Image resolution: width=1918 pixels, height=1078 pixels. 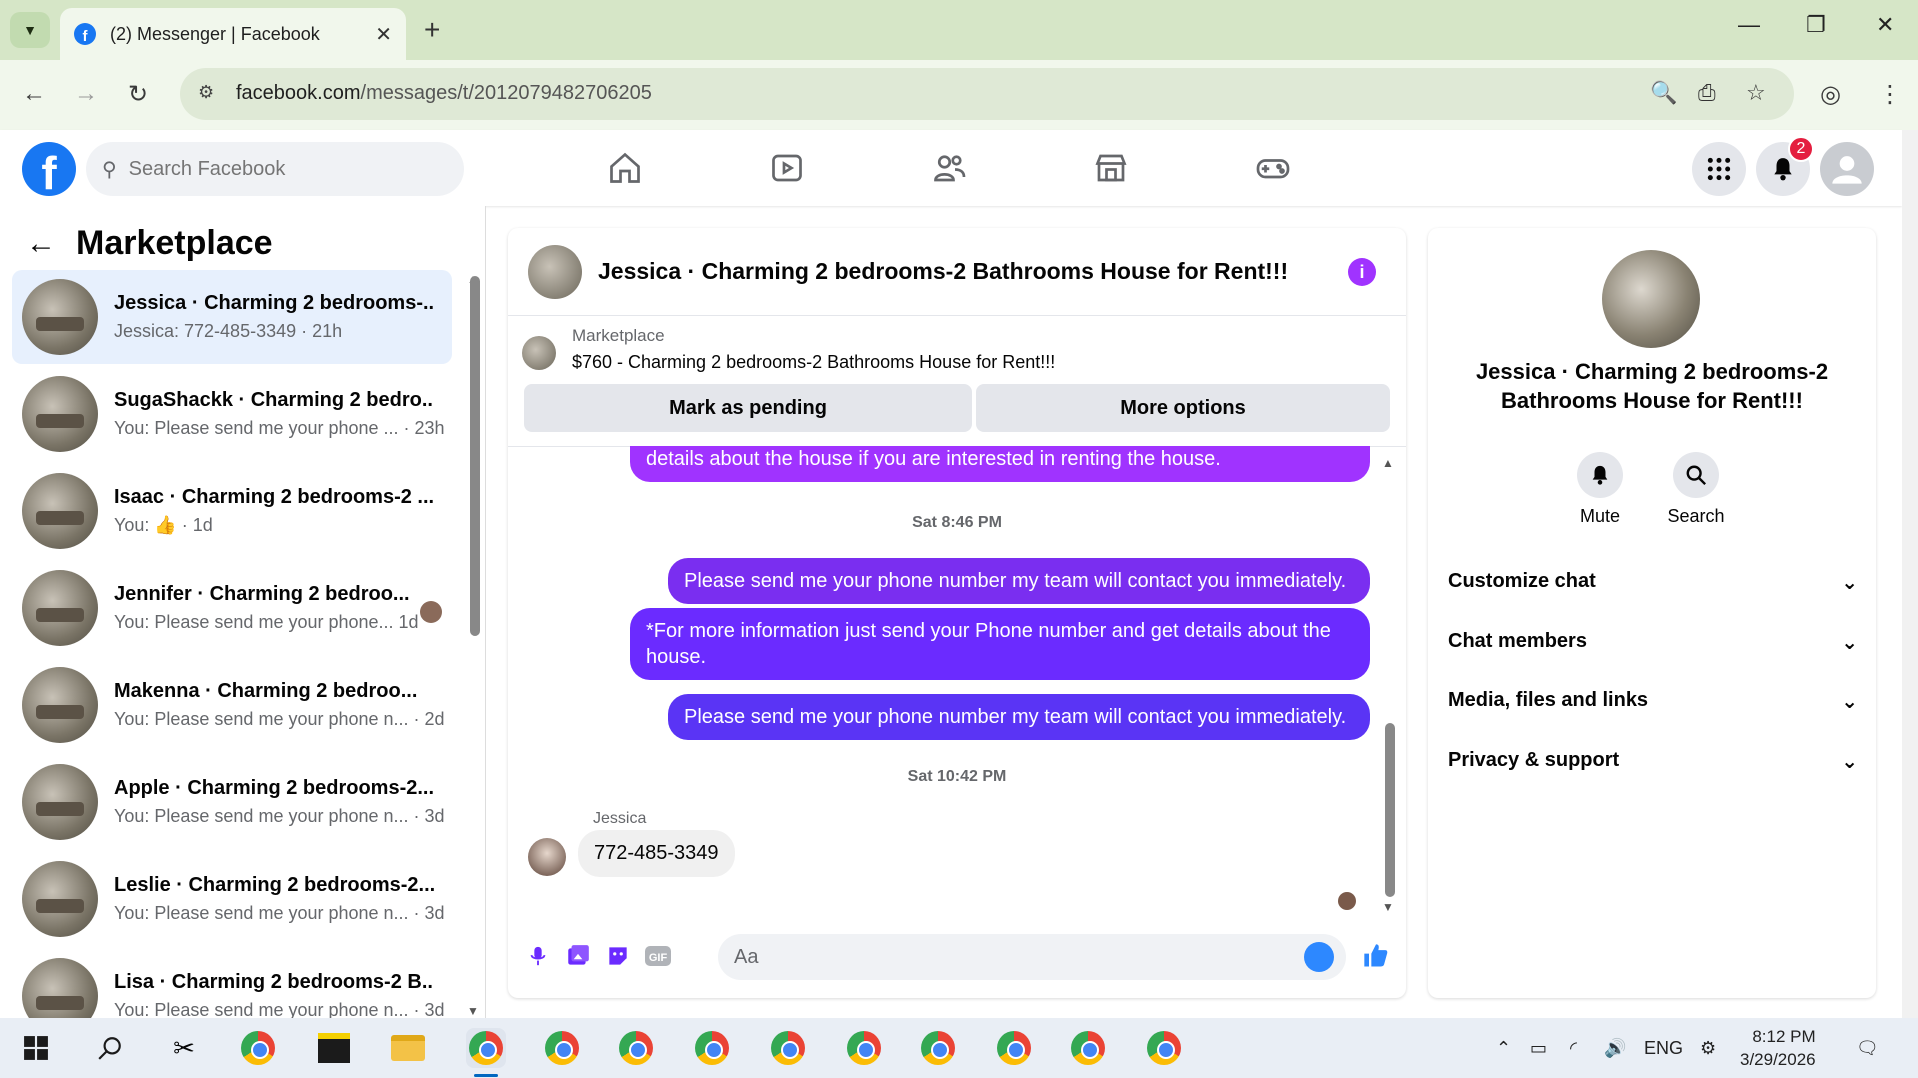 I want to click on forward-icon: →, so click(x=86, y=94).